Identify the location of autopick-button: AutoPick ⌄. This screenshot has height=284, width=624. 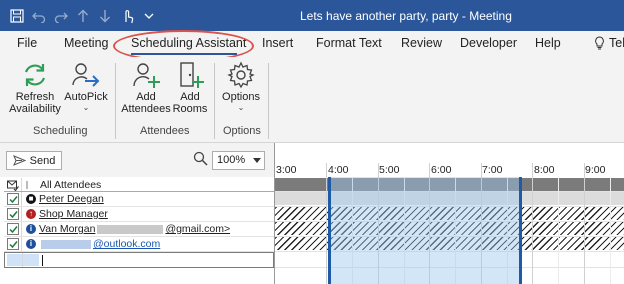
(86, 86).